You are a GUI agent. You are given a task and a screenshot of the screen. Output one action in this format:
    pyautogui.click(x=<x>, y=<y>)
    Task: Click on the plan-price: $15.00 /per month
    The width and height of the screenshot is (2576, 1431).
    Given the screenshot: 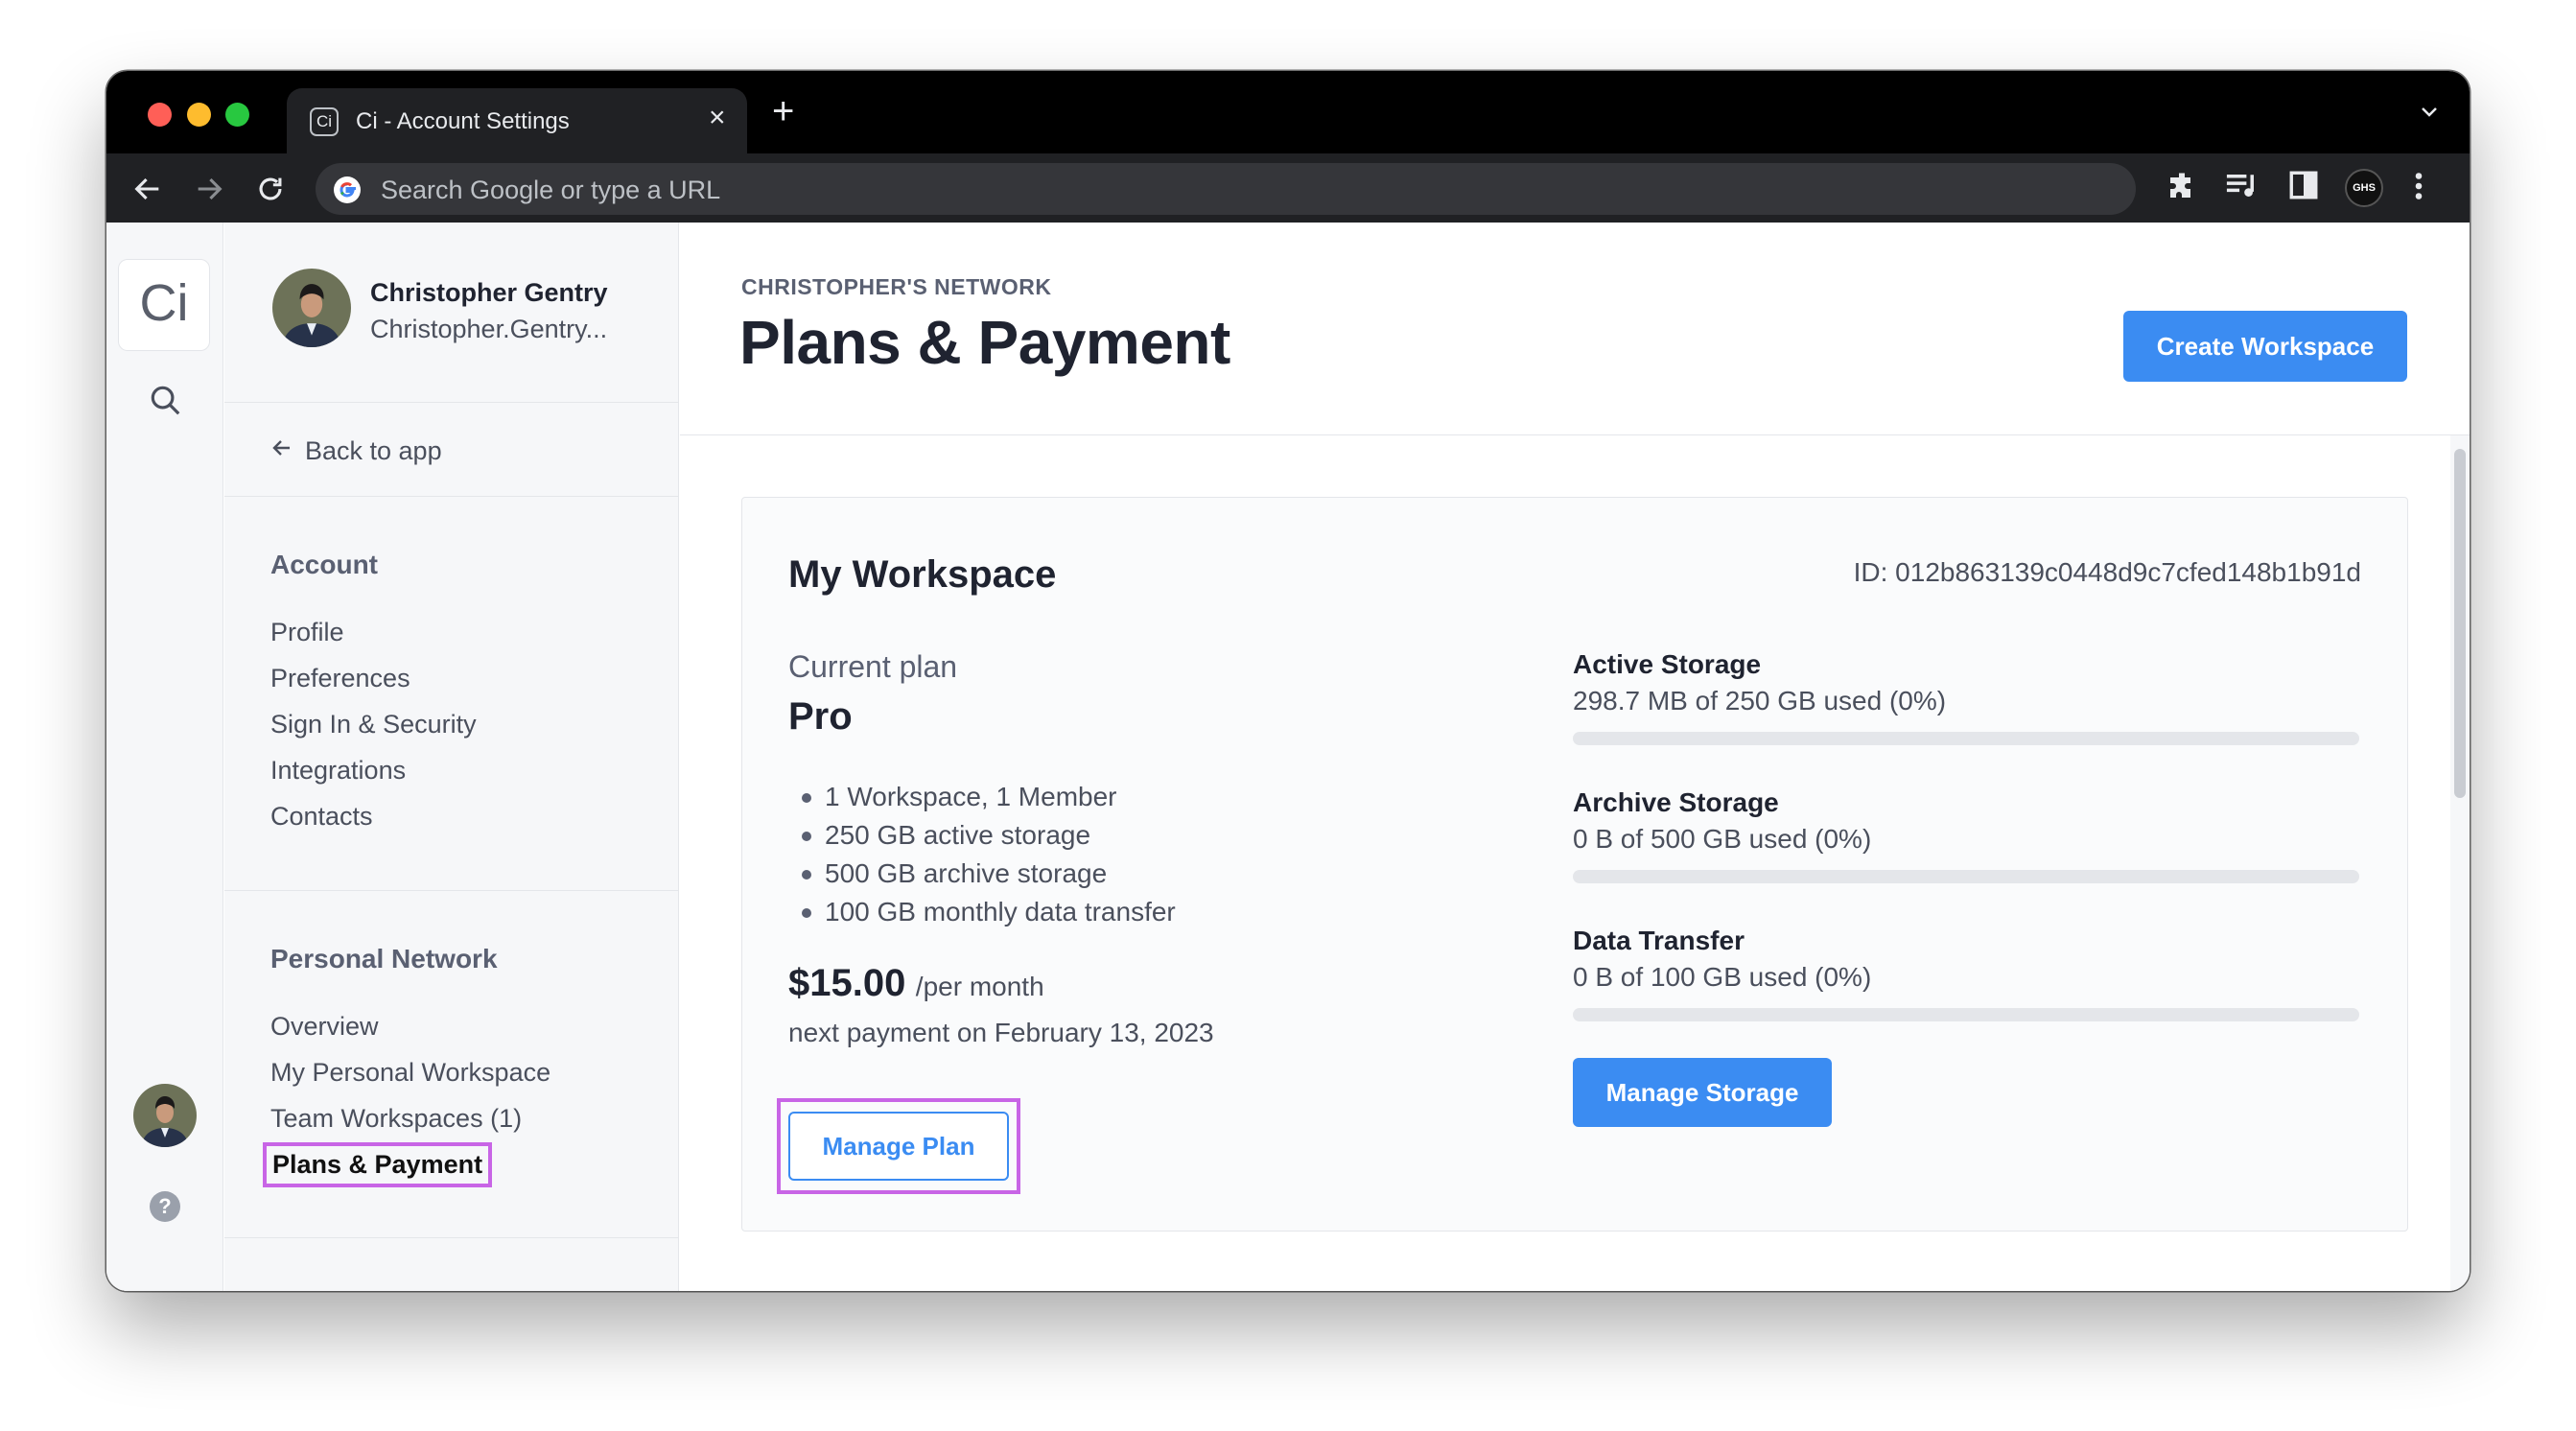 What is the action you would take?
    pyautogui.click(x=916, y=983)
    